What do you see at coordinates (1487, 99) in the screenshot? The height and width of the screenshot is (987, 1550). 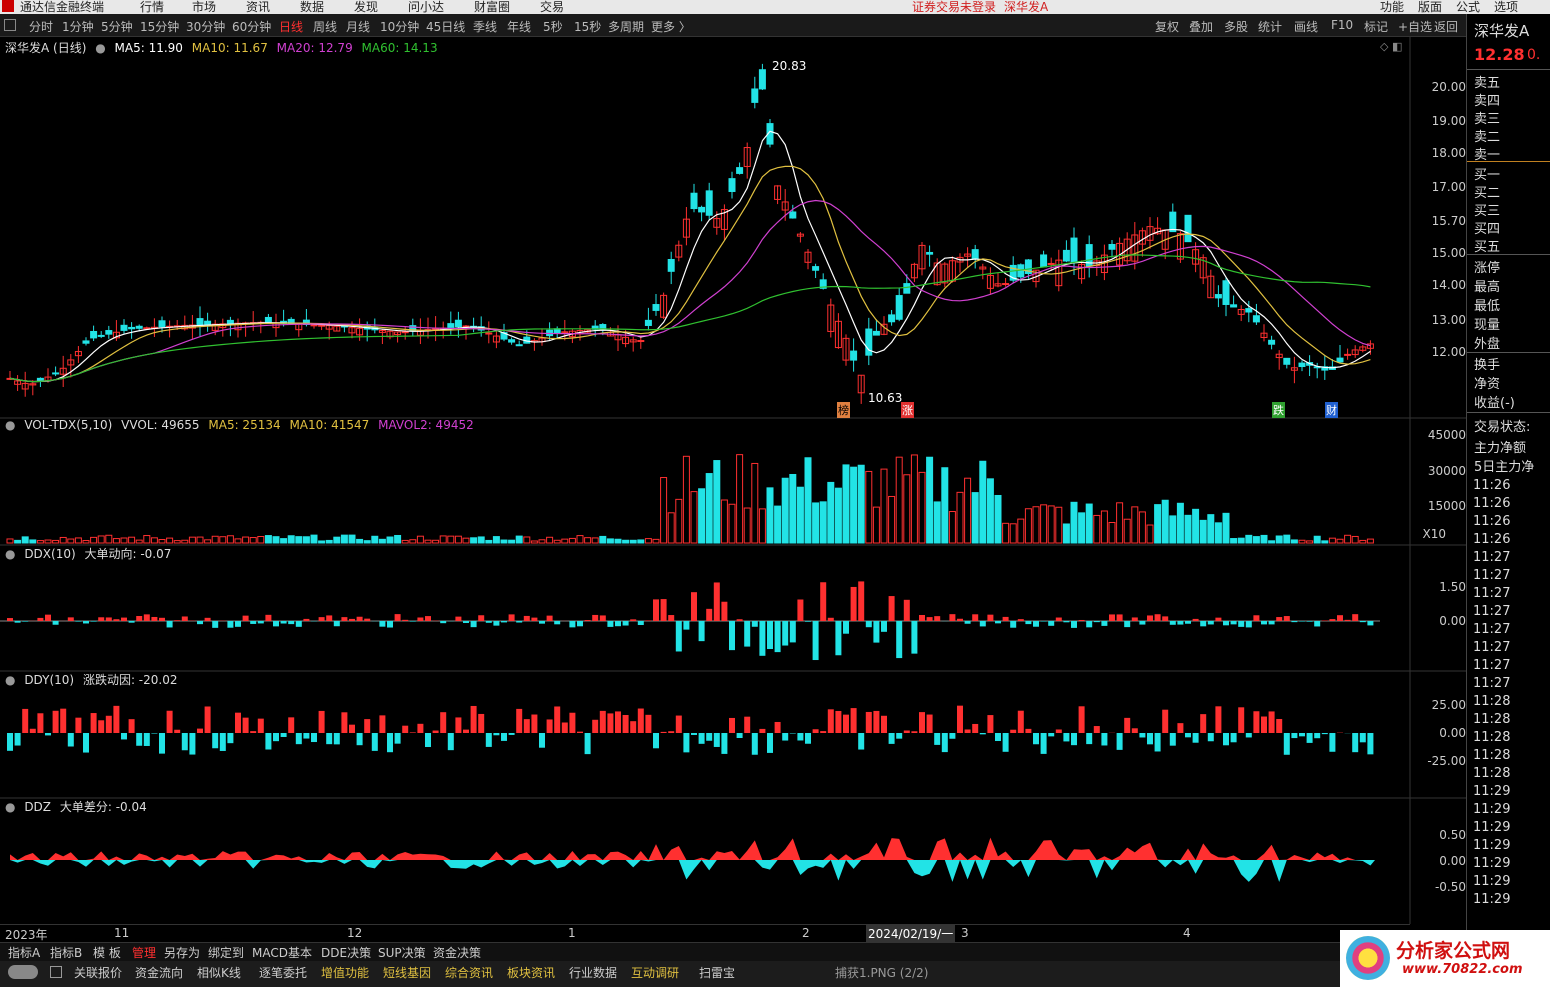 I see `ask-4: 卖四` at bounding box center [1487, 99].